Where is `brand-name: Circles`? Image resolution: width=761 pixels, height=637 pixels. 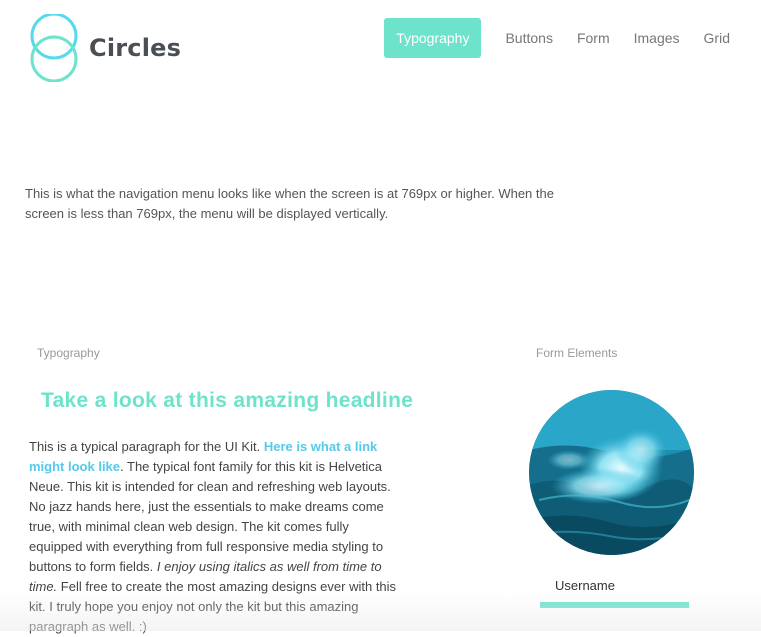 brand-name: Circles is located at coordinates (135, 48).